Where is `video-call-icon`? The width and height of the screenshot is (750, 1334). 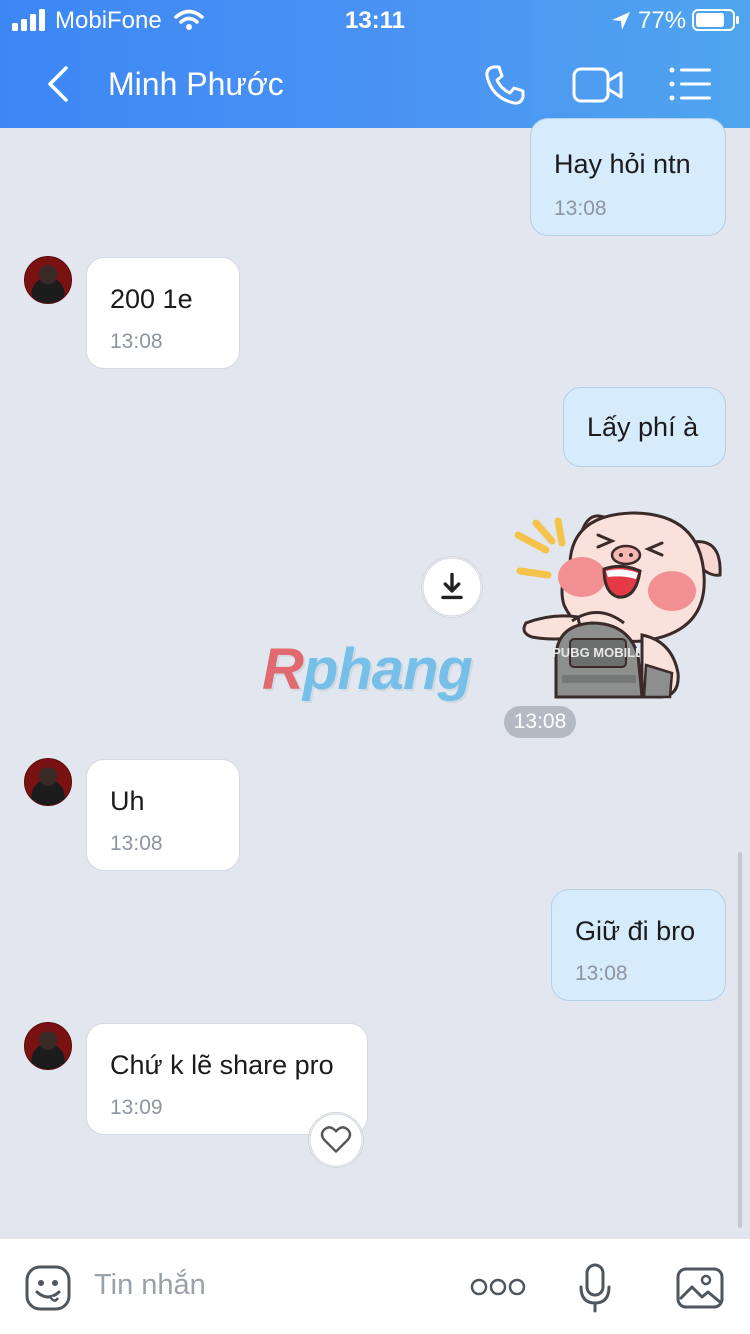 video-call-icon is located at coordinates (598, 85).